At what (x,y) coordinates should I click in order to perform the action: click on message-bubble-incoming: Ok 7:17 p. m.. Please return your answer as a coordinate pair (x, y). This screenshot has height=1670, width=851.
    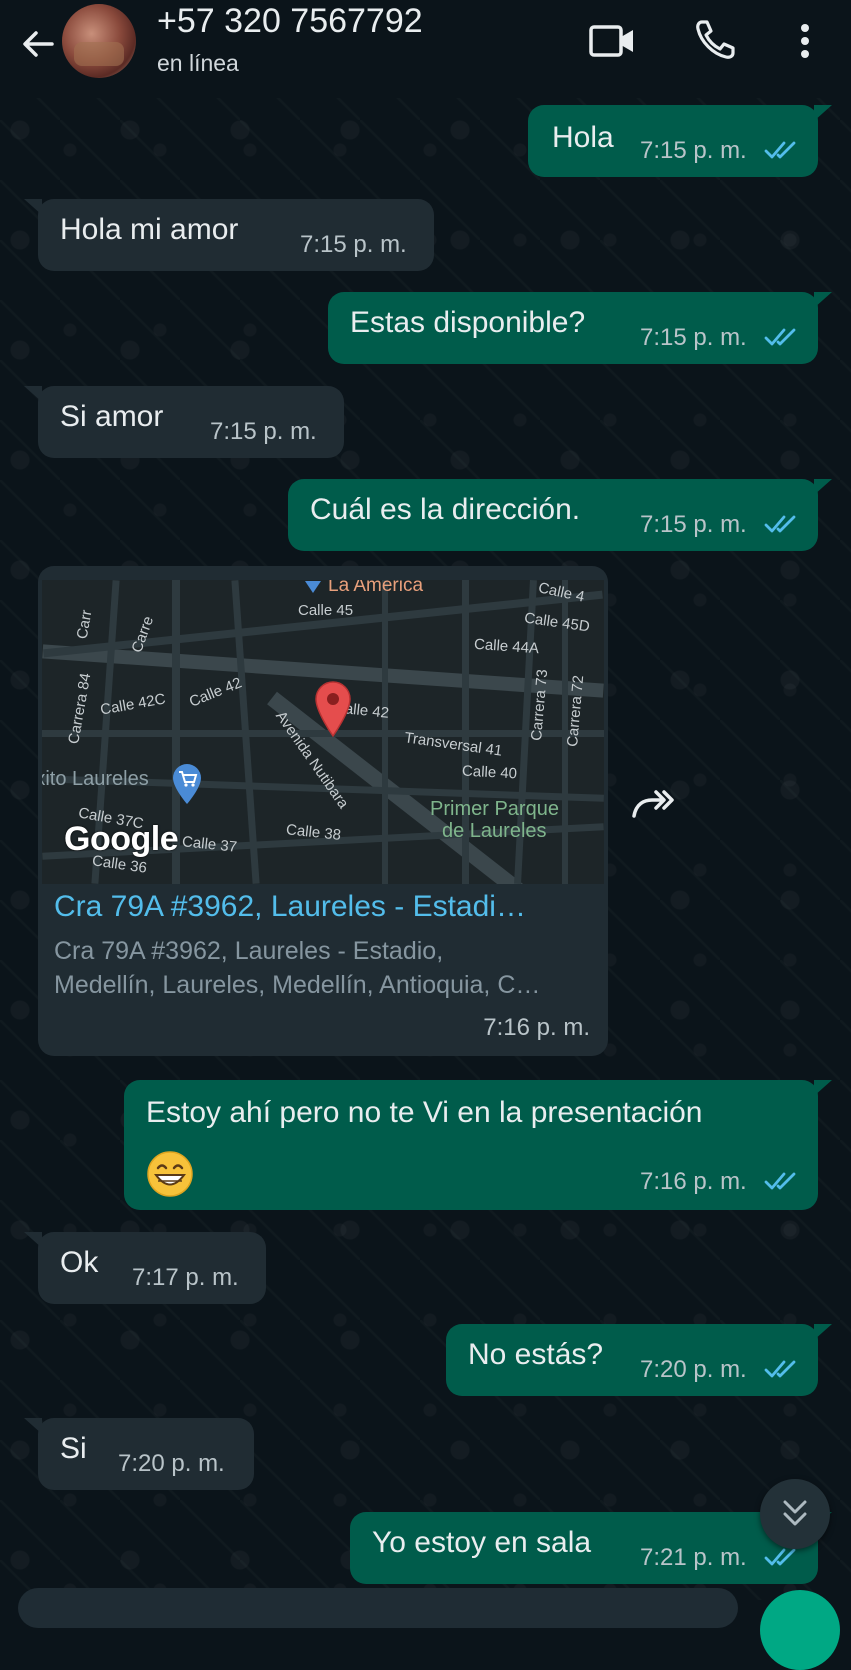
    Looking at the image, I should click on (145, 1268).